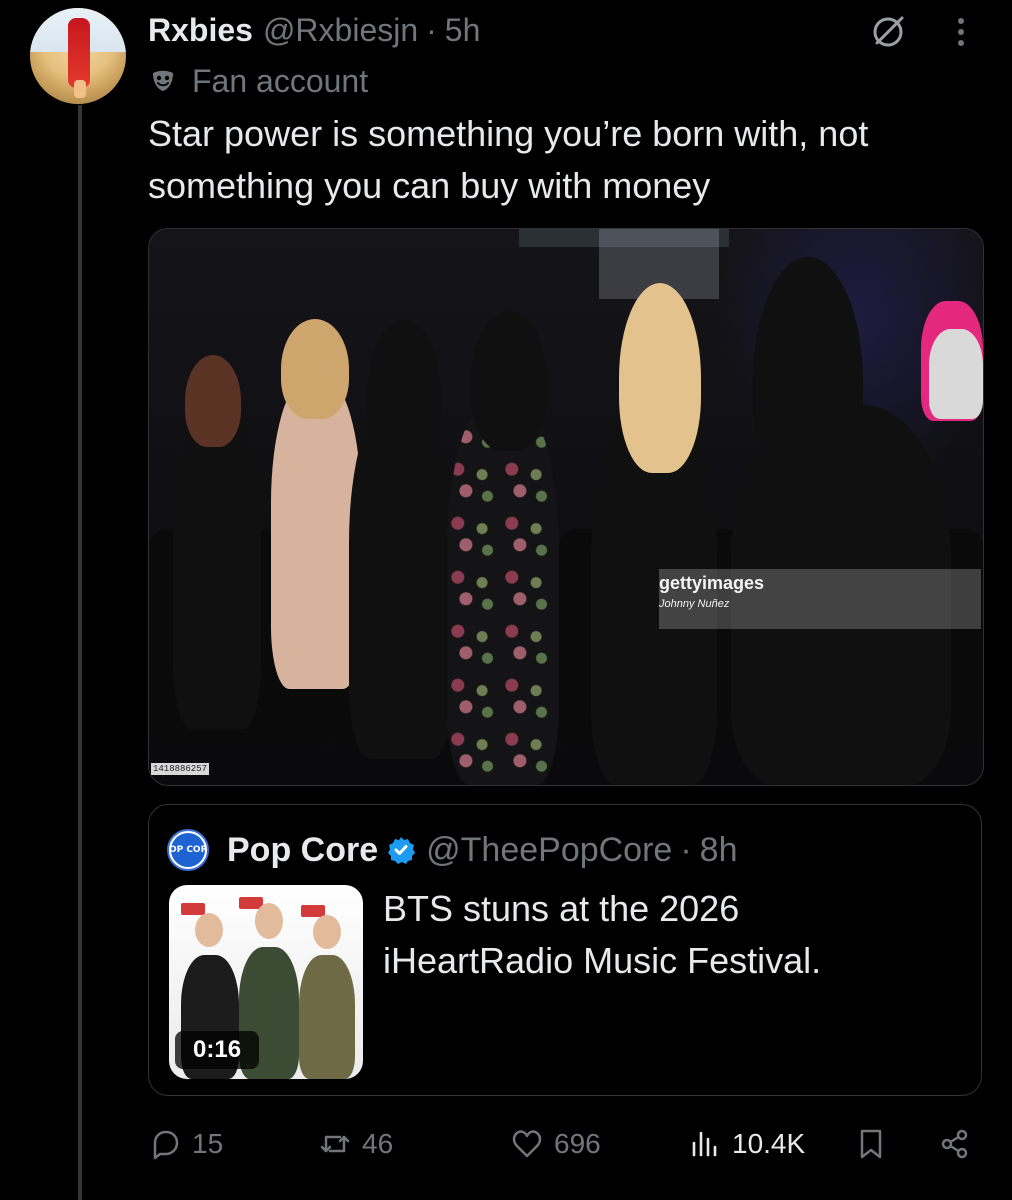 The image size is (1012, 1200). Describe the element at coordinates (888, 32) in the screenshot. I see `grok-icon` at that location.